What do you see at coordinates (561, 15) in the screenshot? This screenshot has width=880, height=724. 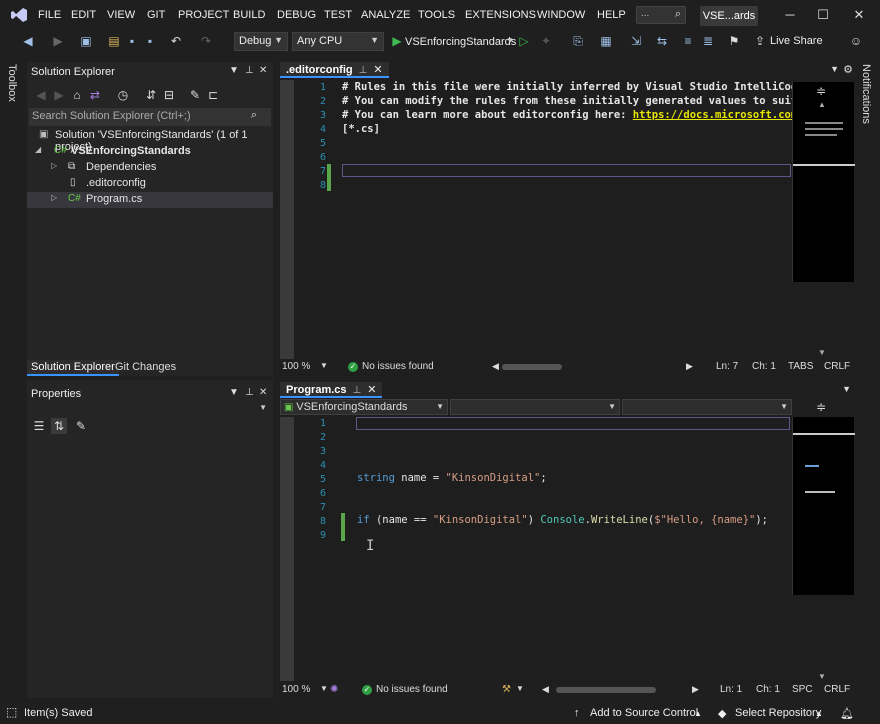 I see `menu-window: WINDOW` at bounding box center [561, 15].